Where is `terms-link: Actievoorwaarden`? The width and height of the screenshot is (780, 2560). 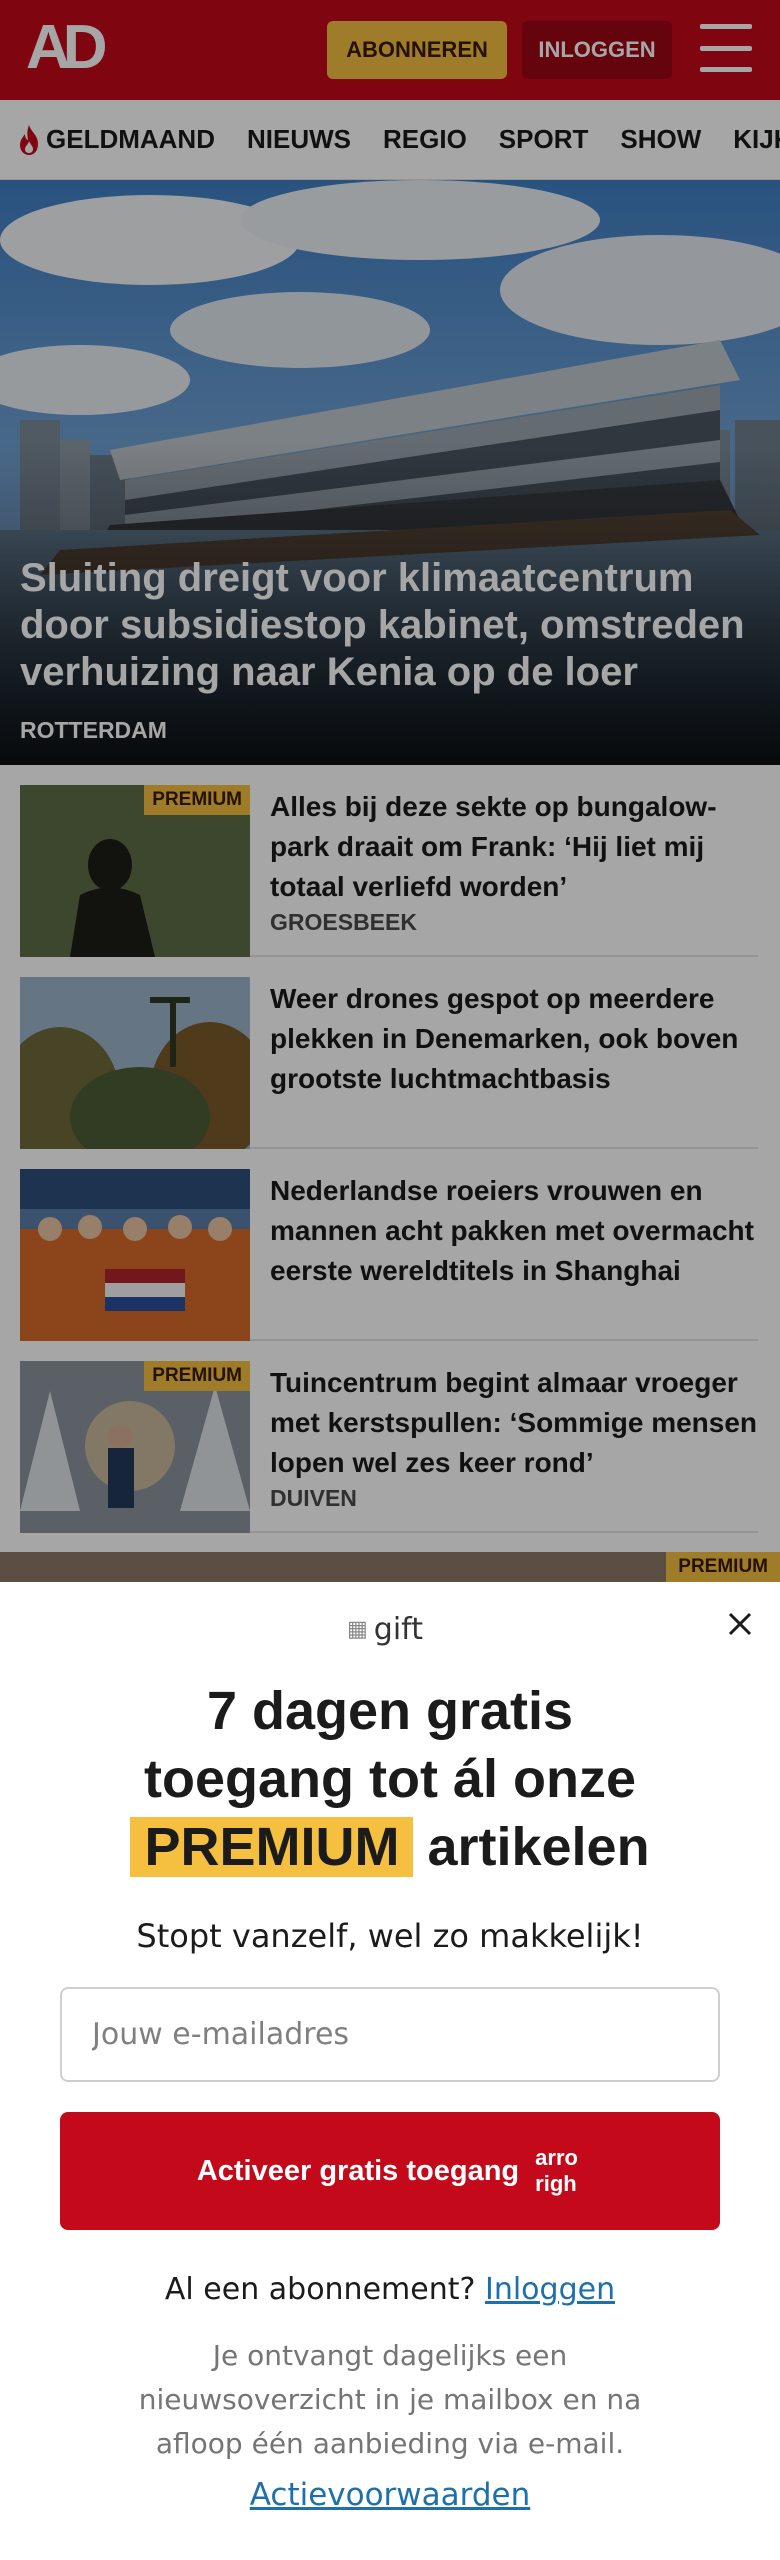 terms-link: Actievoorwaarden is located at coordinates (390, 2495).